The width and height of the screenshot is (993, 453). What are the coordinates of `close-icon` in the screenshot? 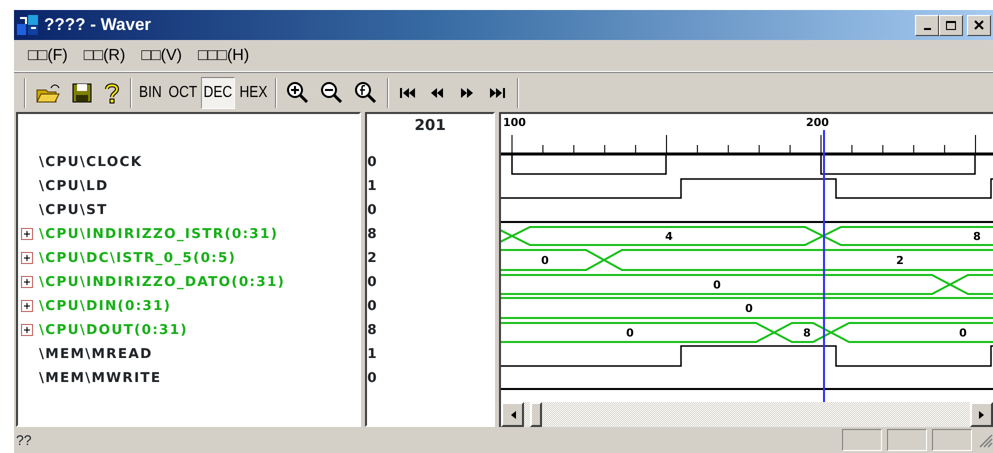 It's located at (979, 25).